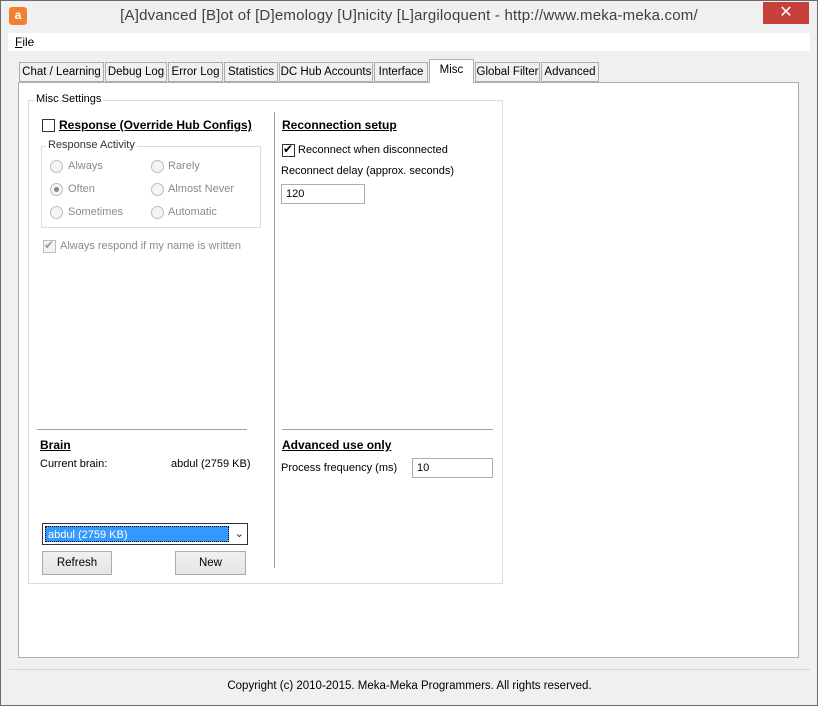 This screenshot has height=706, width=818. What do you see at coordinates (507, 72) in the screenshot?
I see `tab-global-filter: Global Filter` at bounding box center [507, 72].